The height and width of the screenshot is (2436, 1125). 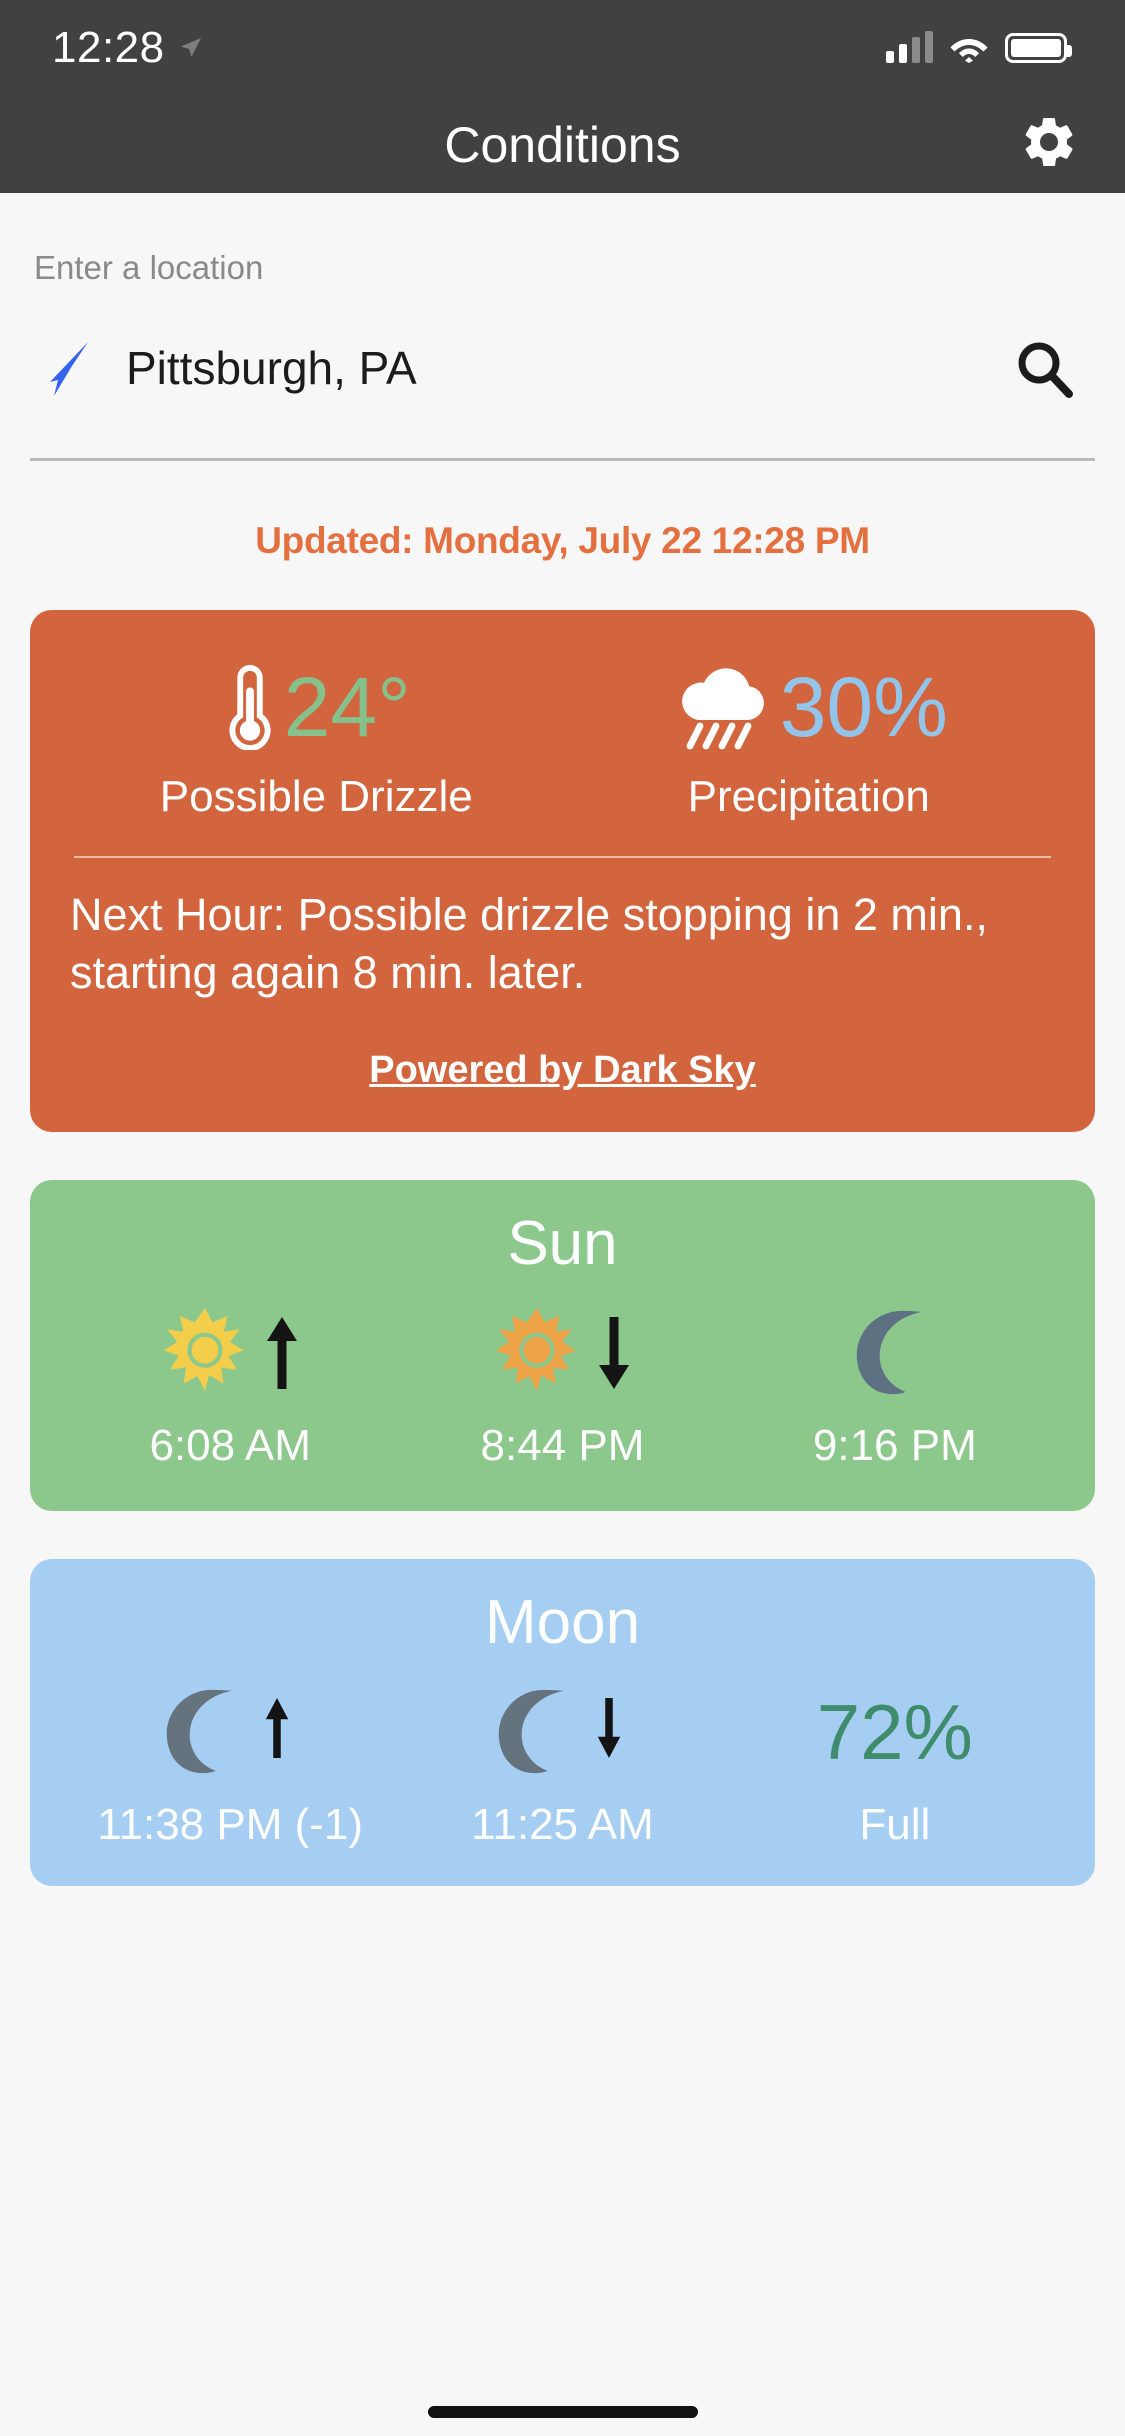 I want to click on status-bar-left: 12:28, so click(x=127, y=48).